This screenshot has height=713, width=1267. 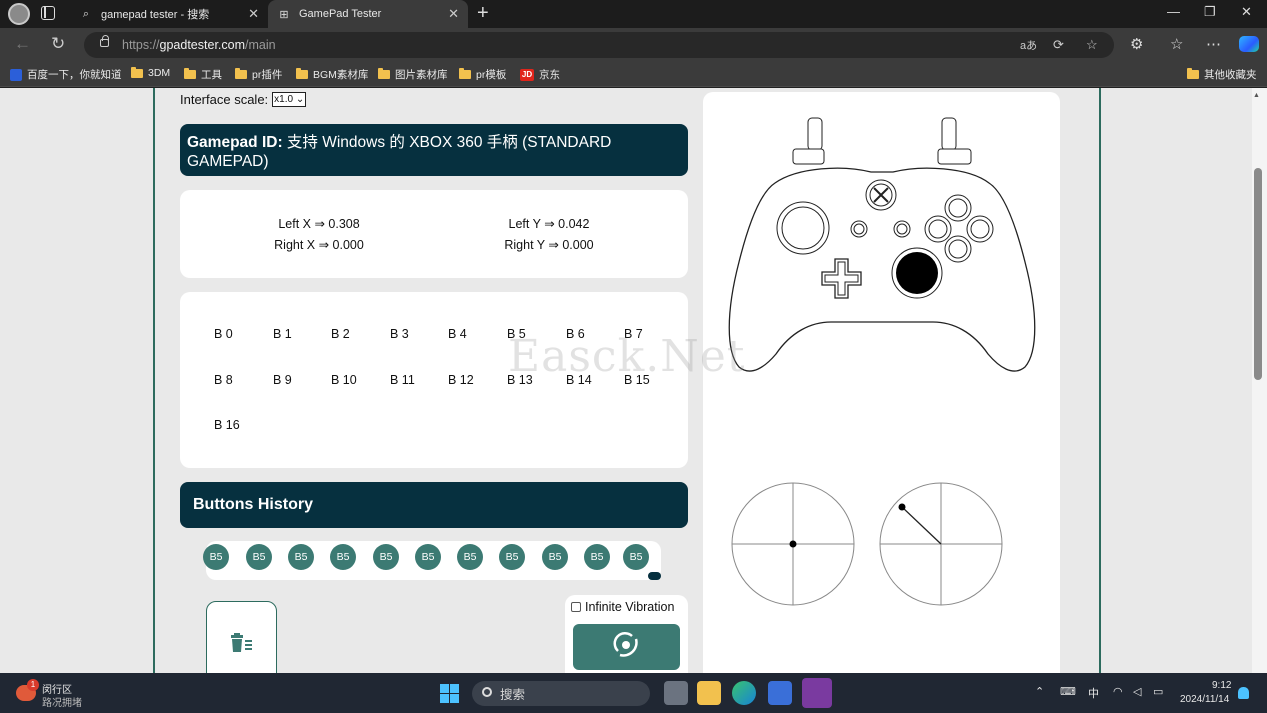 What do you see at coordinates (815, 134) in the screenshot?
I see `left-trigger` at bounding box center [815, 134].